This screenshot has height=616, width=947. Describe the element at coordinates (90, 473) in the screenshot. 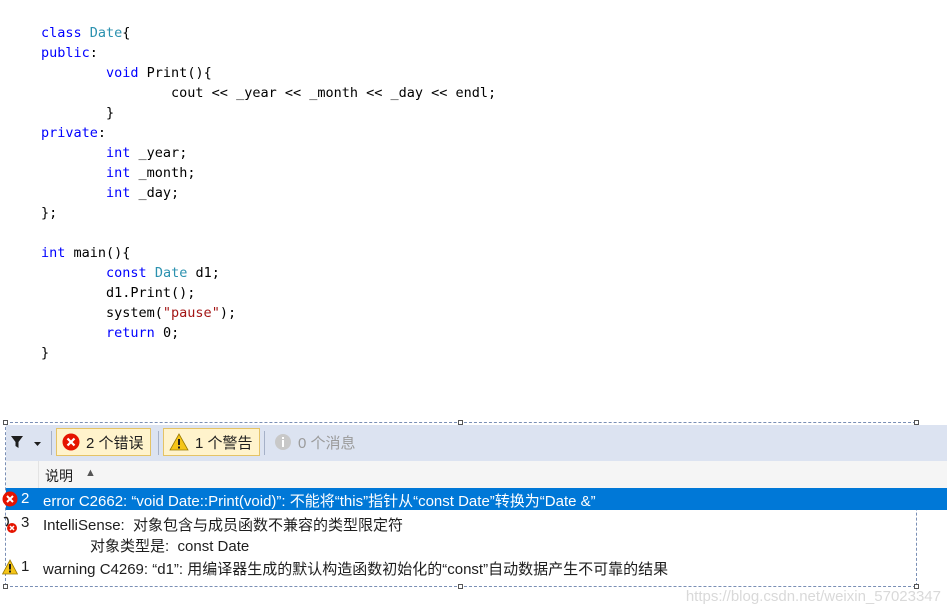

I see `sort-ascending-icon: ▲` at that location.